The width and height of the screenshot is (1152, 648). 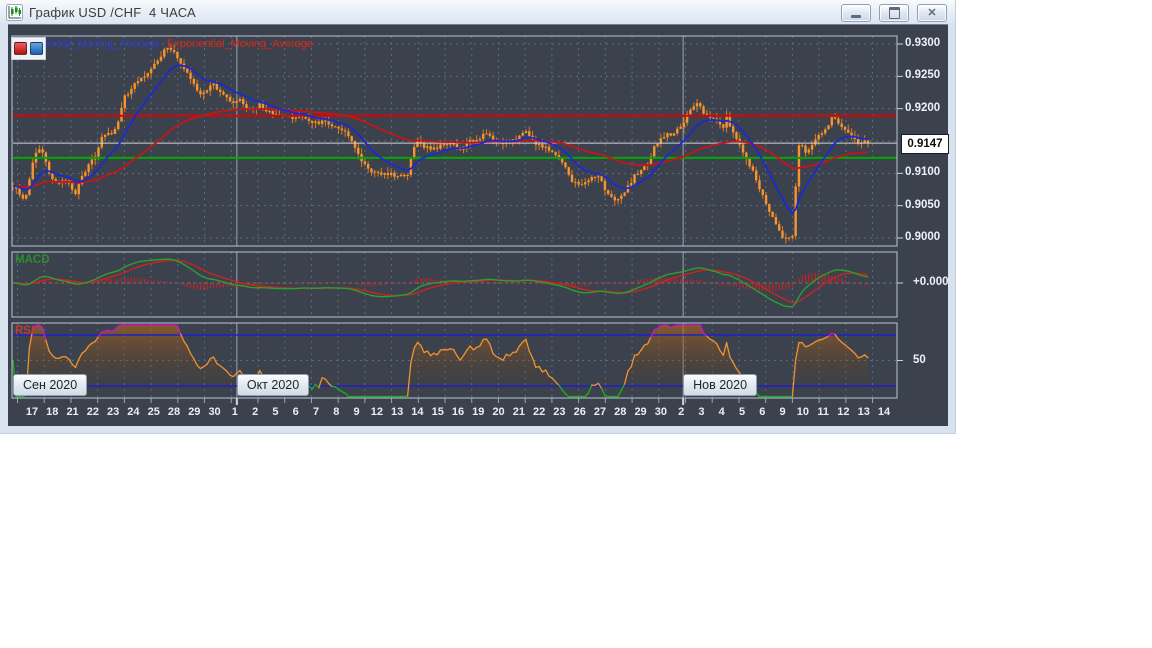 I want to click on close-button: ✕, so click(x=932, y=13).